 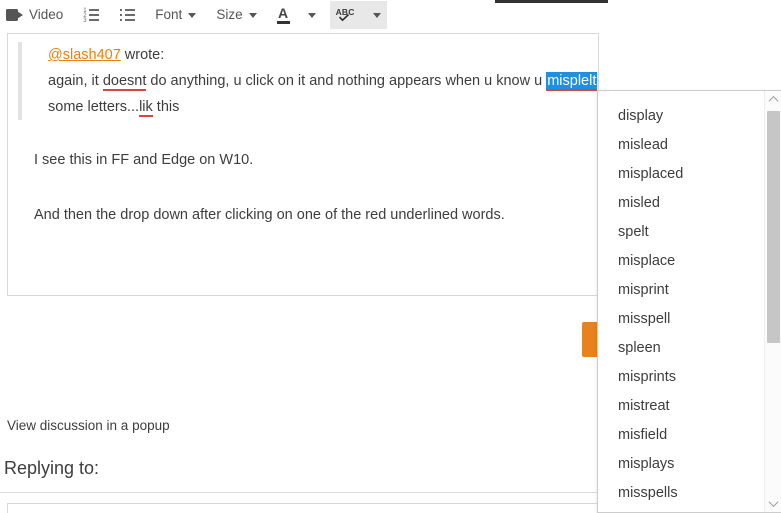 I want to click on bulleted-list-icon, so click(x=127, y=15).